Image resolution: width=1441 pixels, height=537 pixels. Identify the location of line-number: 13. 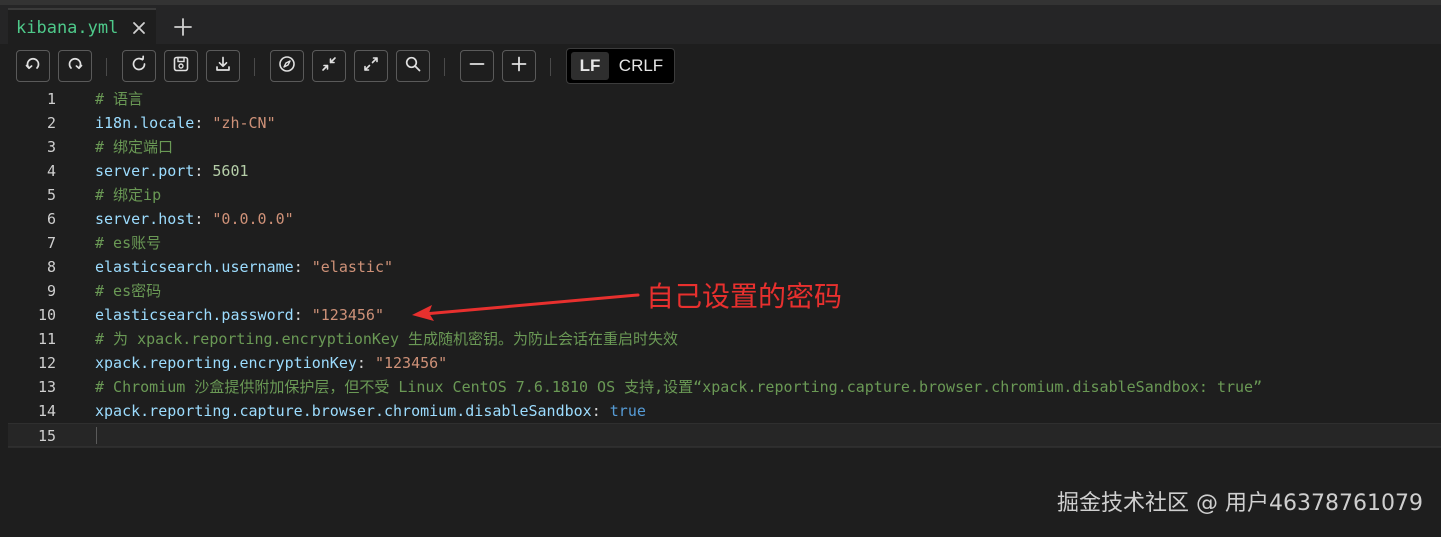
(46, 387).